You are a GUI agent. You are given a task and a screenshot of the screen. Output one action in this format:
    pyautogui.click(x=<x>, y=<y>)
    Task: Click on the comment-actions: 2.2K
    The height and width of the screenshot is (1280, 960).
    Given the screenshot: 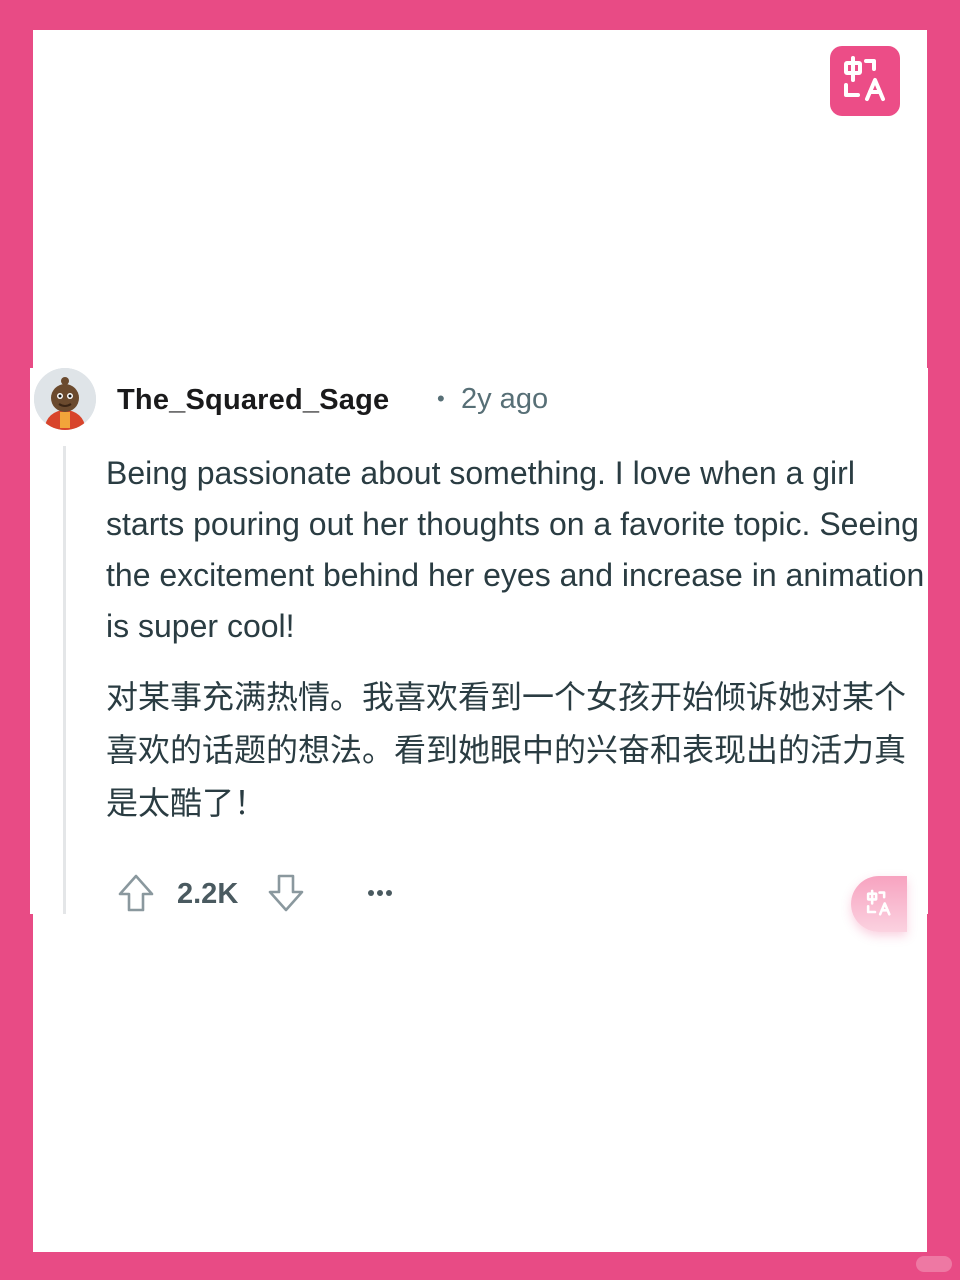 What is the action you would take?
    pyautogui.click(x=276, y=894)
    